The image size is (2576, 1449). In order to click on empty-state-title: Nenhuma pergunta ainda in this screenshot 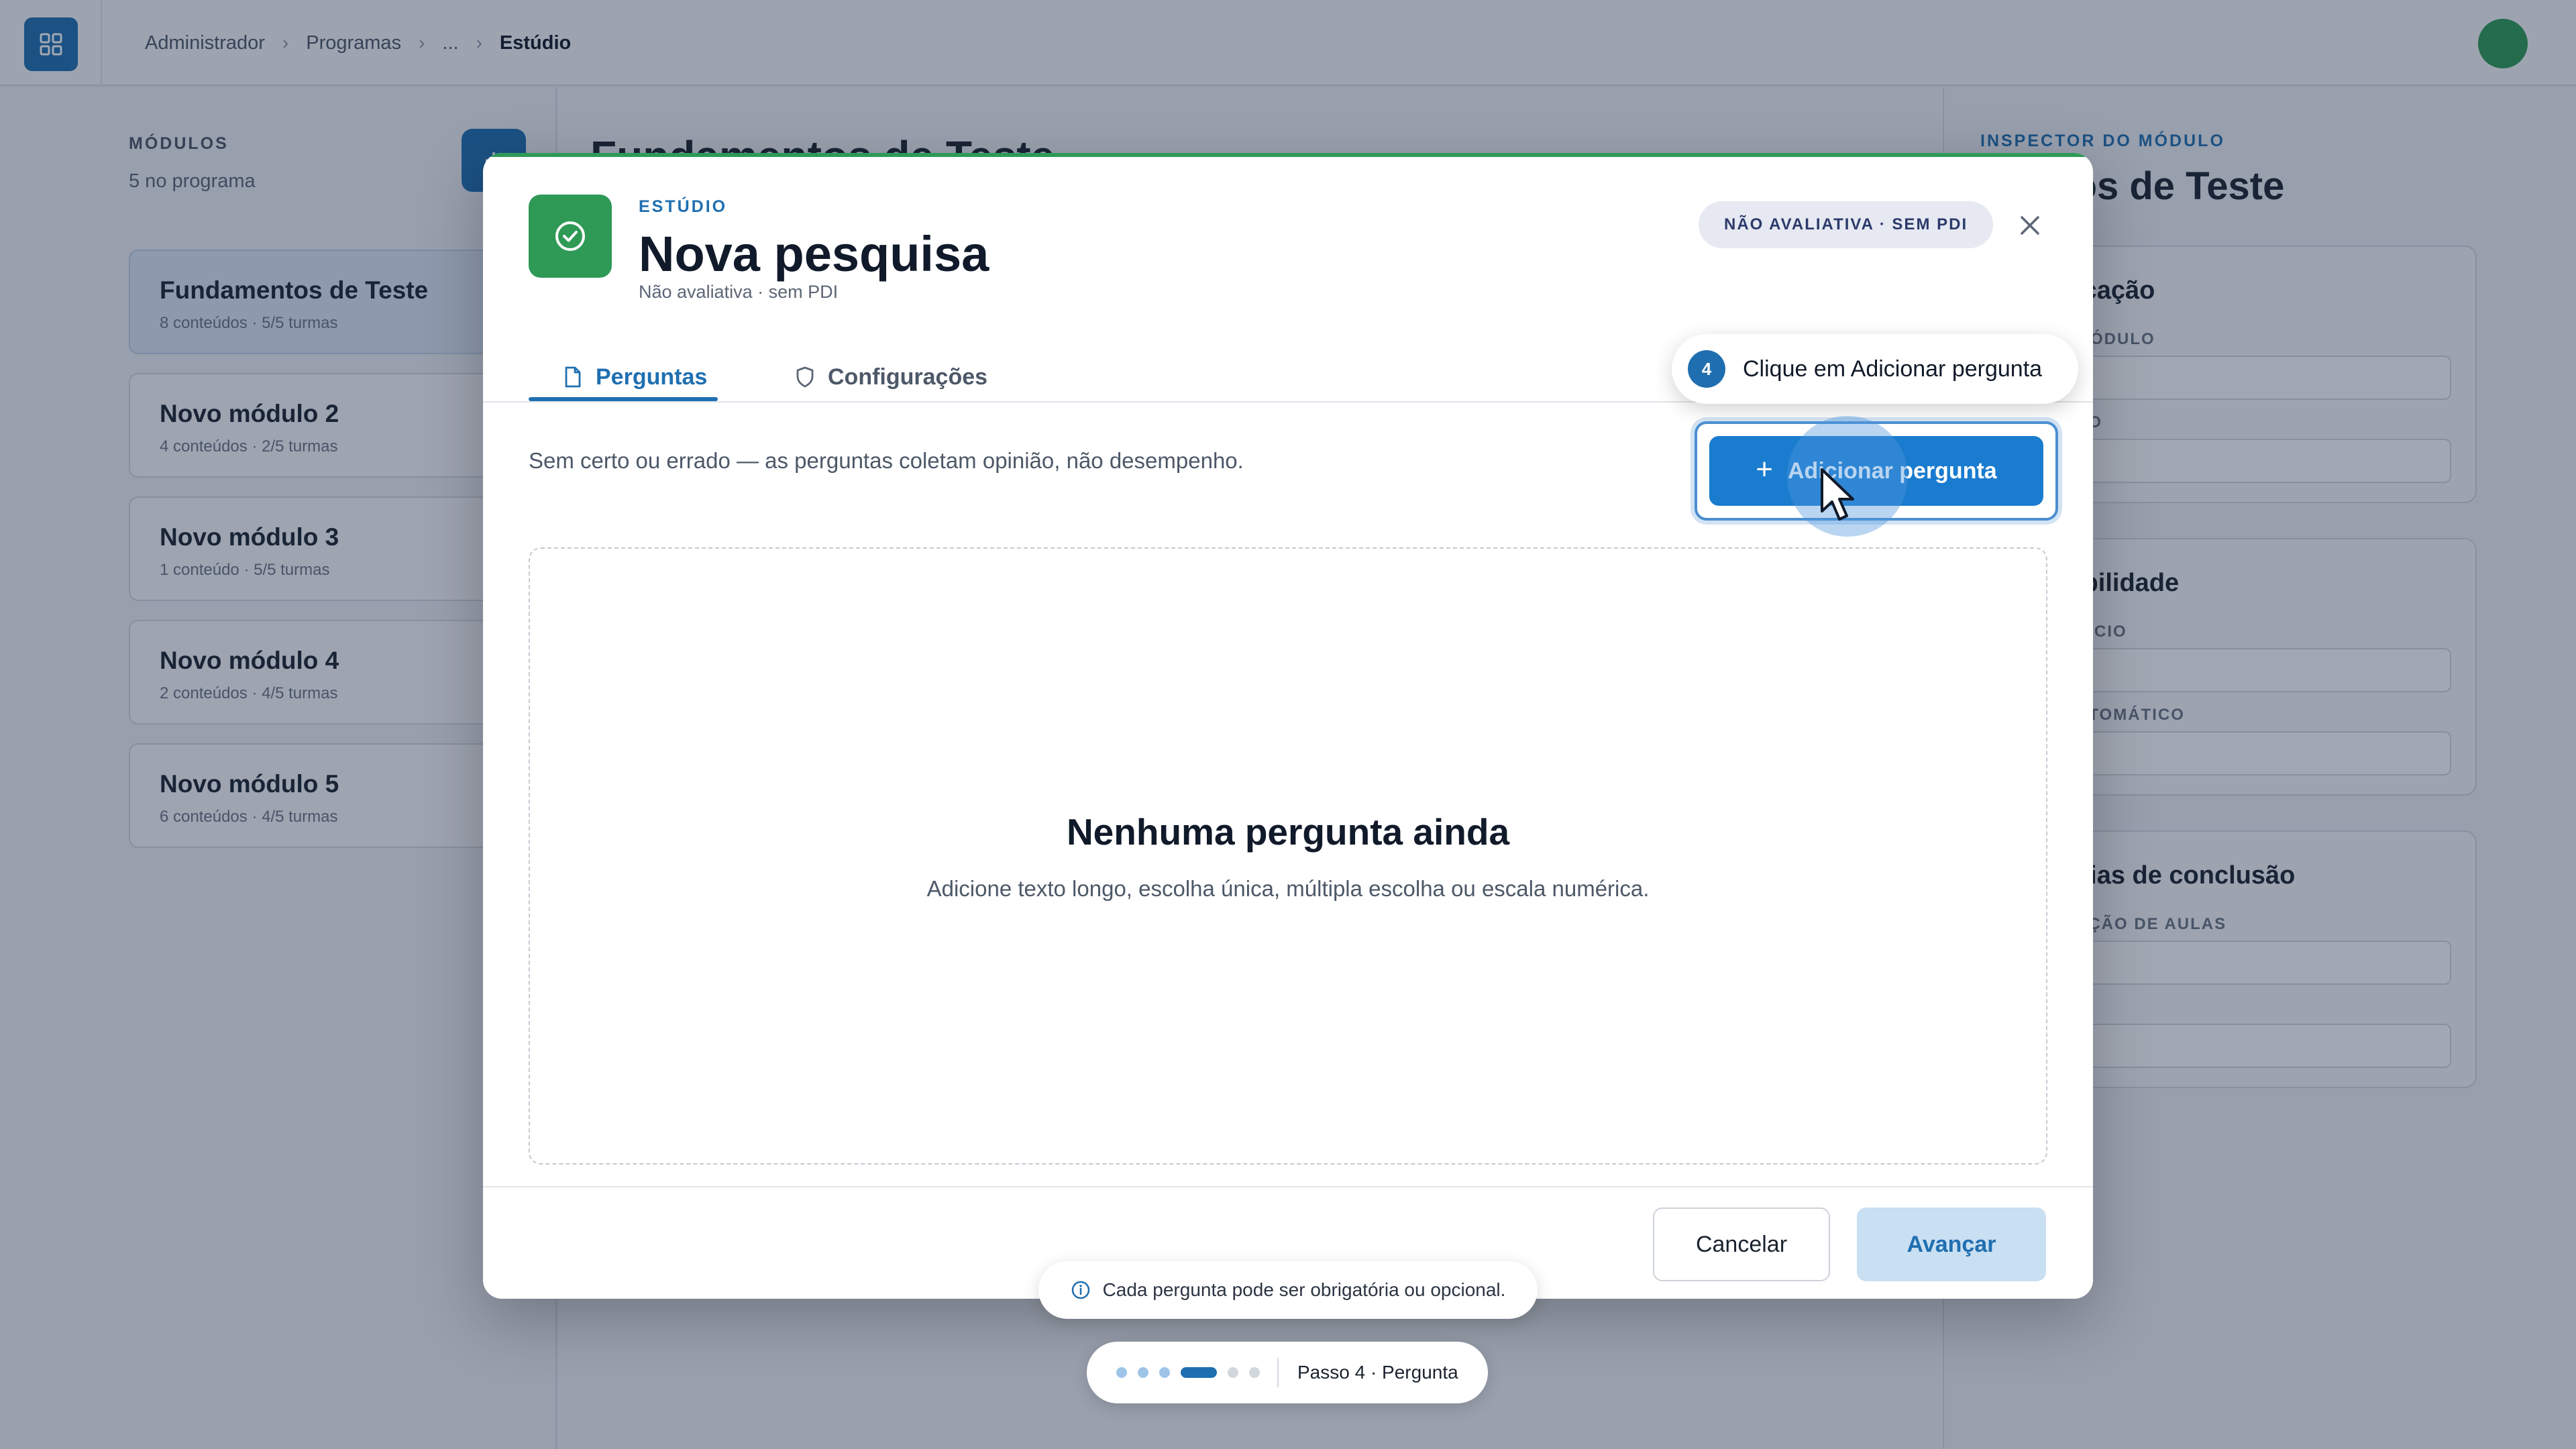, I will do `click(1288, 832)`.